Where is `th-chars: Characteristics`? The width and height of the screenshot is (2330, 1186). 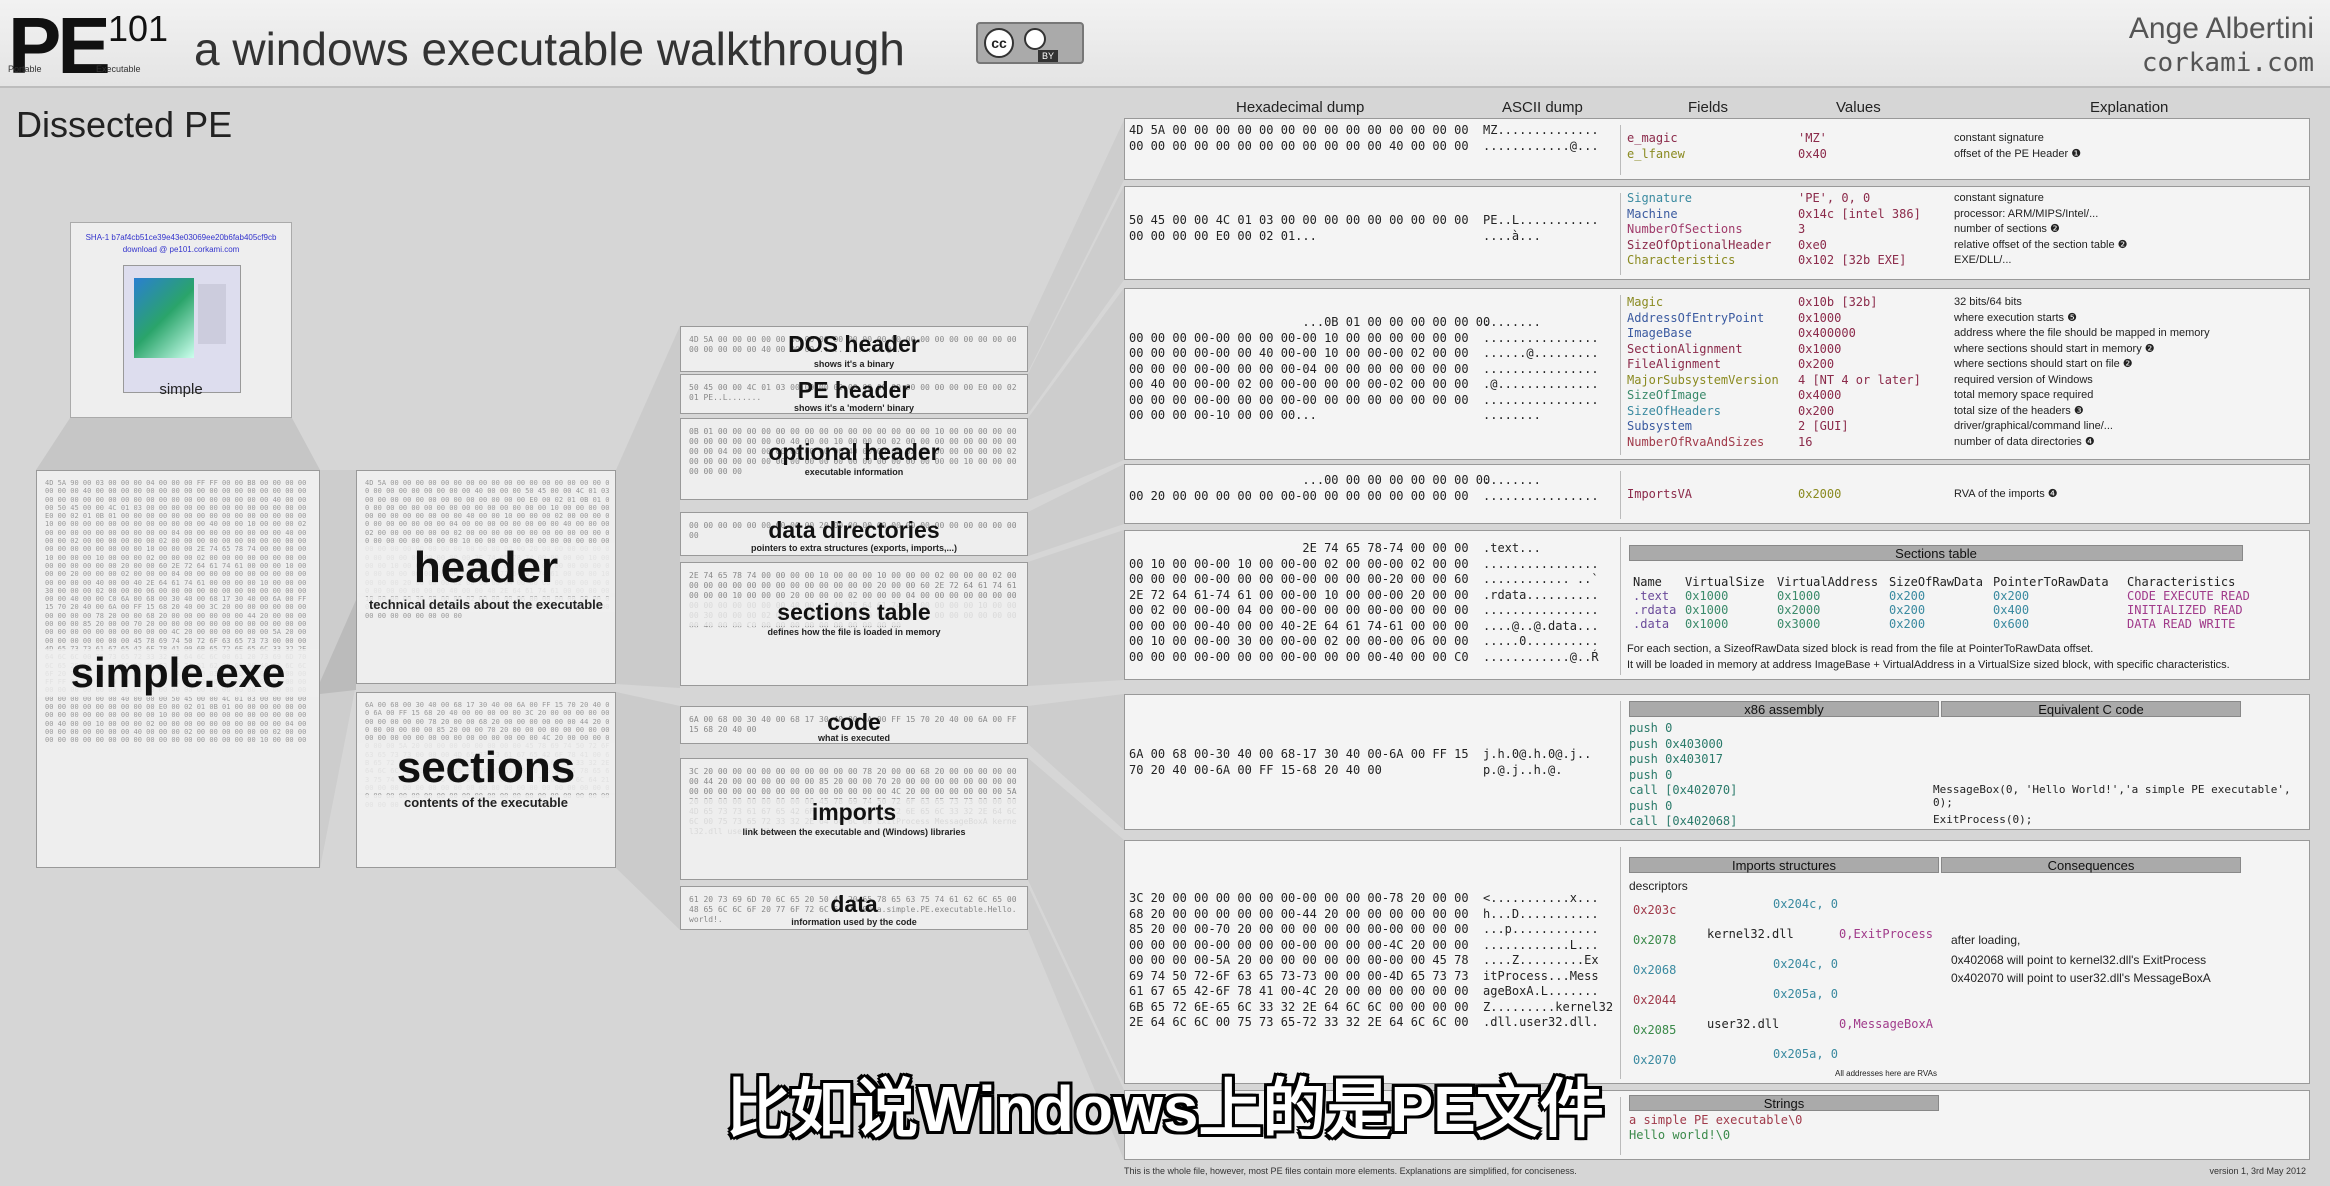 th-chars: Characteristics is located at coordinates (2181, 582).